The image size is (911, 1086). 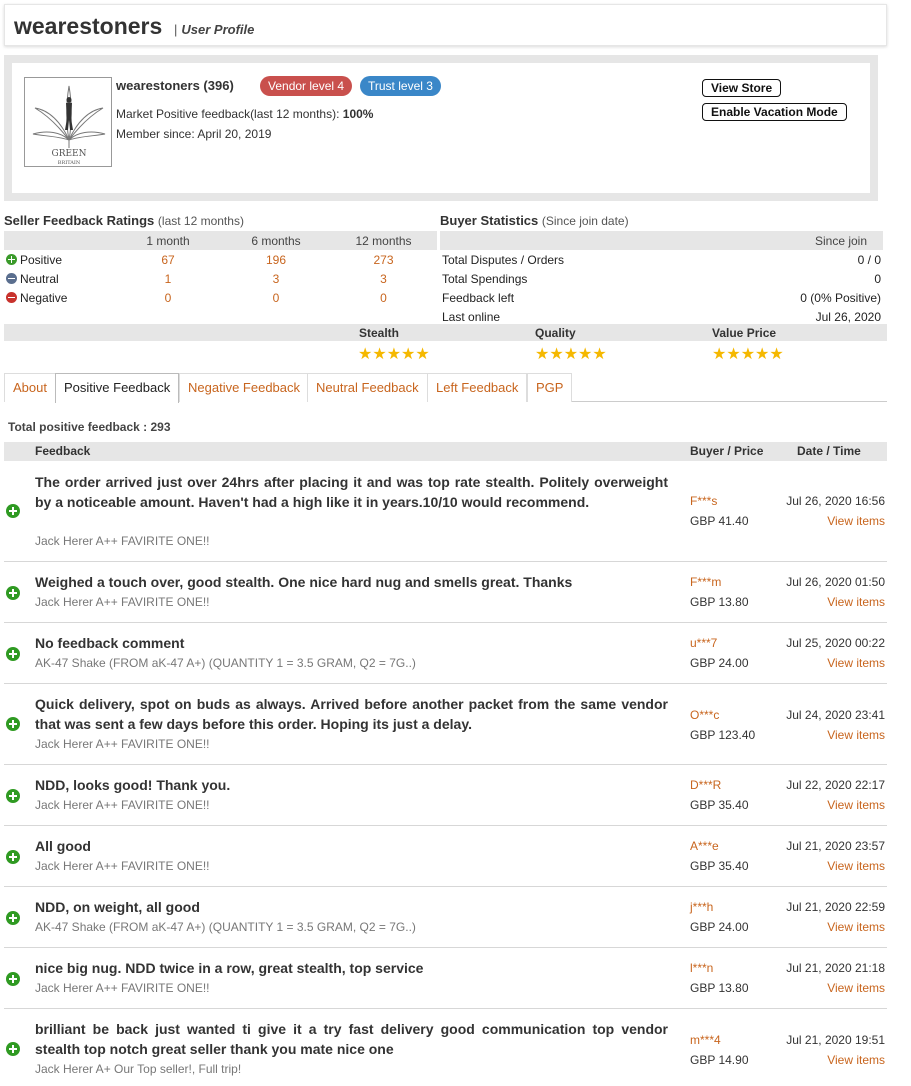 What do you see at coordinates (550, 387) in the screenshot?
I see `tab-pgp: PGP` at bounding box center [550, 387].